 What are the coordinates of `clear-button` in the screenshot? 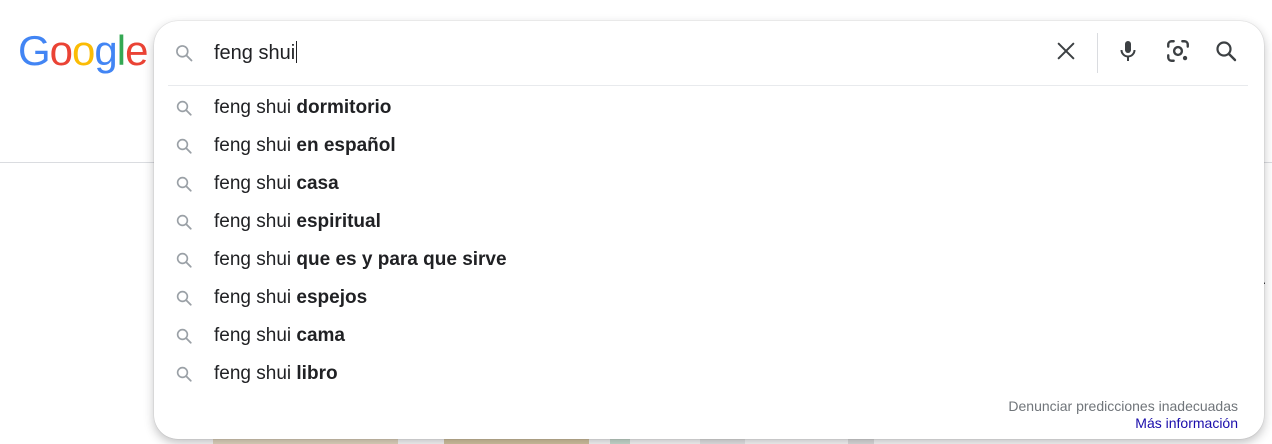 It's located at (1066, 53).